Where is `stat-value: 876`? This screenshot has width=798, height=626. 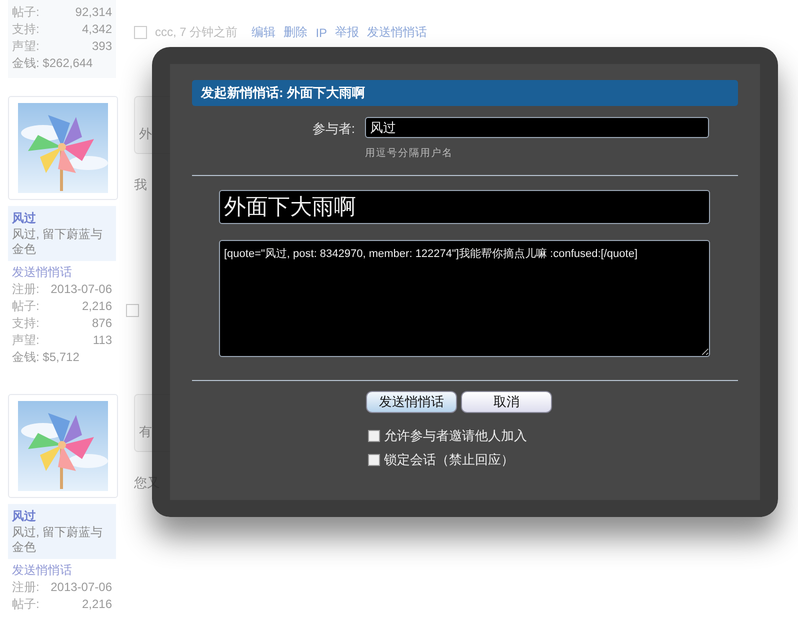 stat-value: 876 is located at coordinates (102, 323).